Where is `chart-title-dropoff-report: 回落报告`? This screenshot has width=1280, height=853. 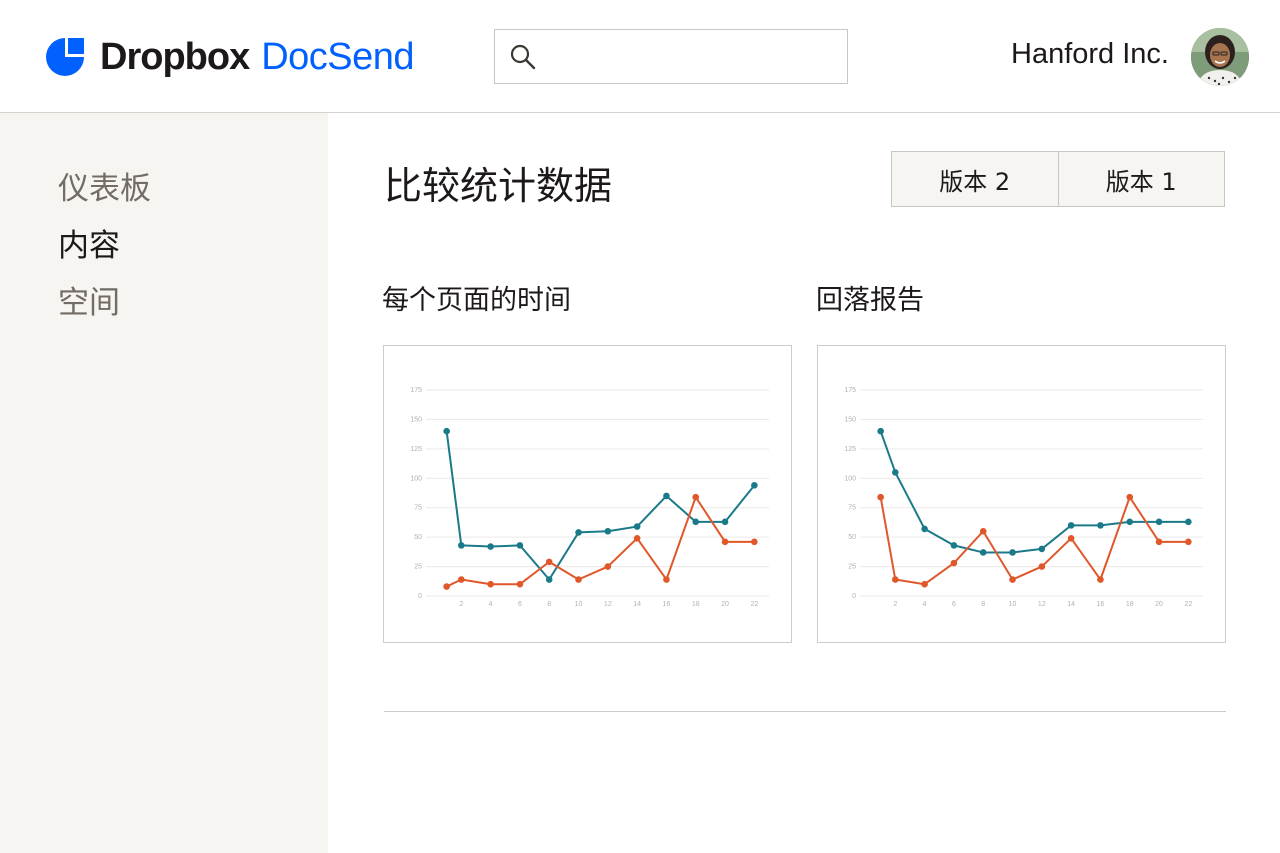
chart-title-dropoff-report: 回落报告 is located at coordinates (870, 300).